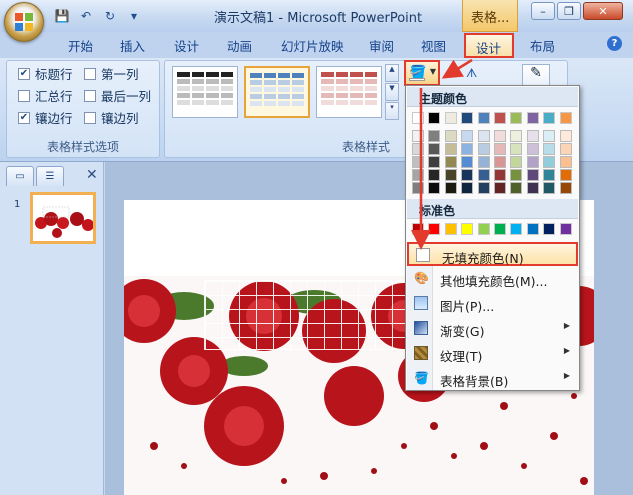 This screenshot has width=633, height=495. What do you see at coordinates (111, 73) in the screenshot?
I see `first-column-checkbox: 第一列` at bounding box center [111, 73].